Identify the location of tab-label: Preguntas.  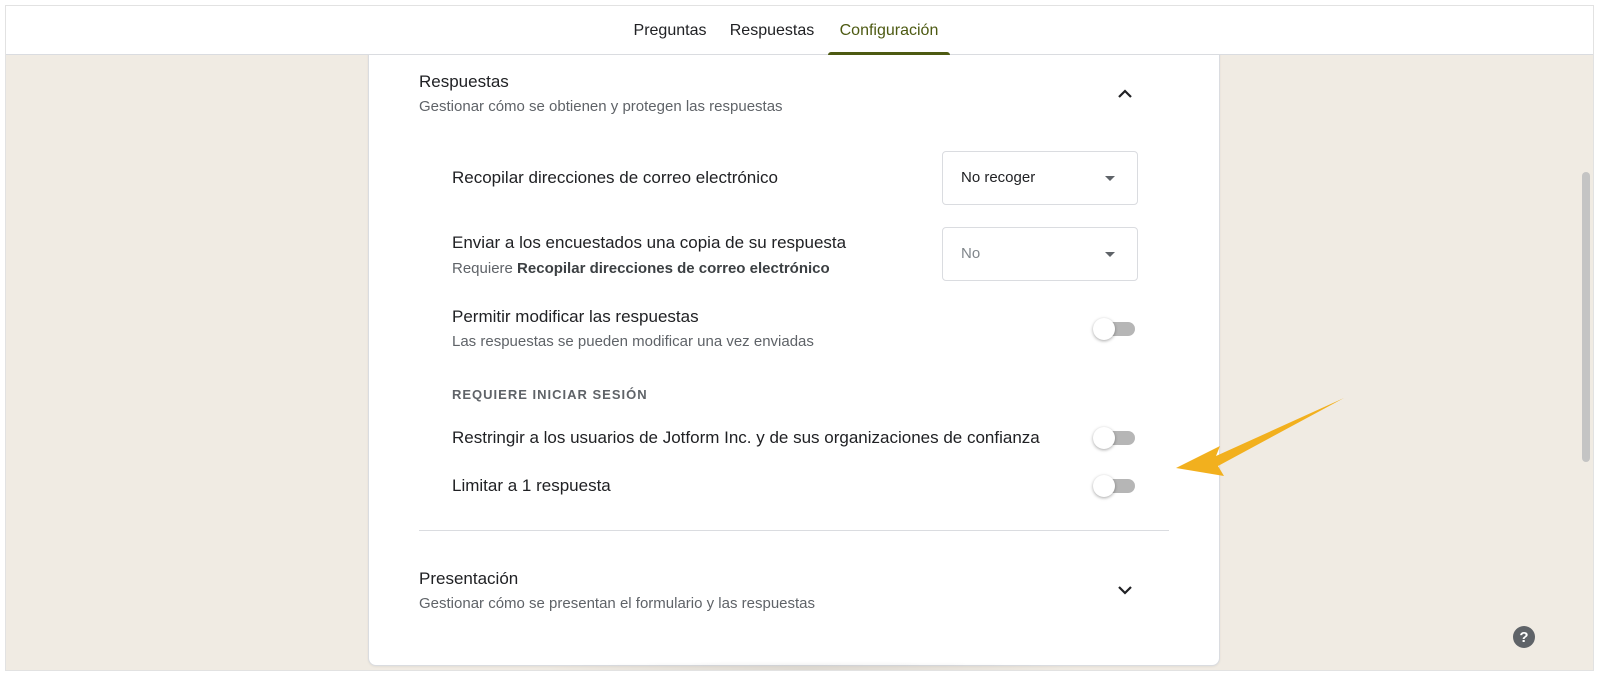
(670, 30).